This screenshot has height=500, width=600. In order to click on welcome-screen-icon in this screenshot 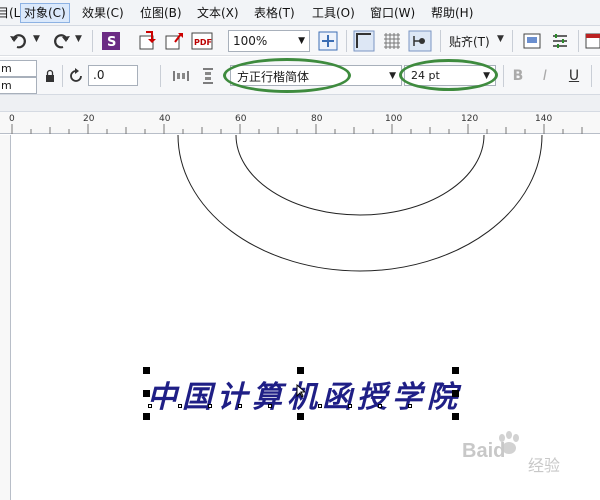, I will do `click(532, 41)`.